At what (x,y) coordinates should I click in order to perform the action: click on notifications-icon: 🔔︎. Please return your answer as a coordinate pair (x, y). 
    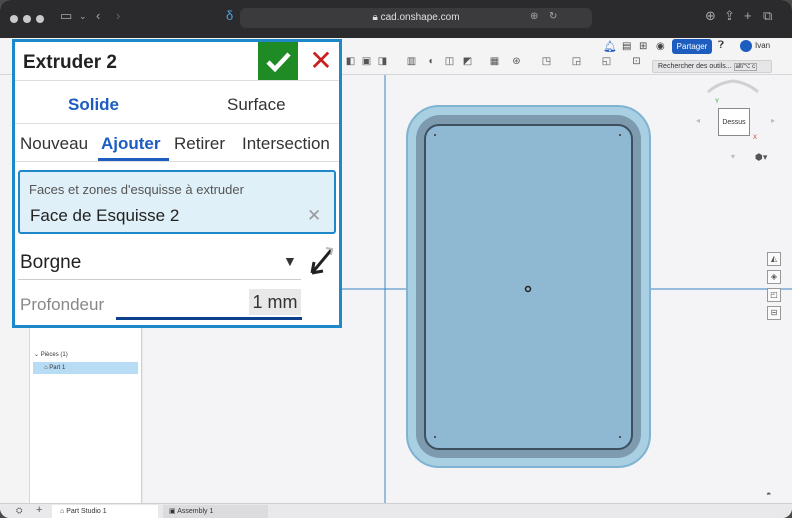
    Looking at the image, I should click on (610, 46).